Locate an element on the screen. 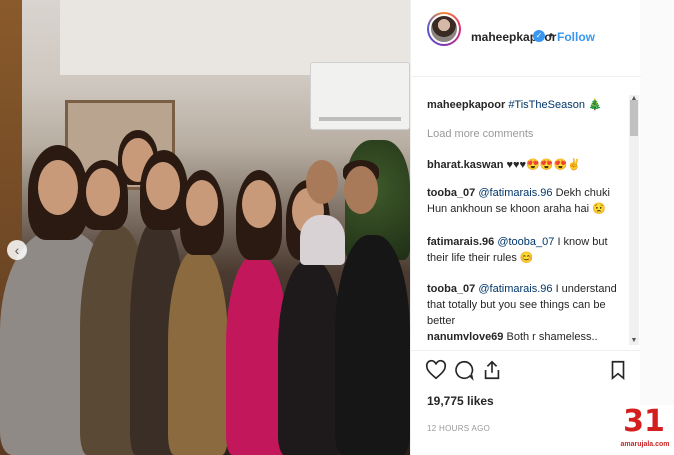 This screenshot has height=455, width=674. ac-vent is located at coordinates (360, 119).